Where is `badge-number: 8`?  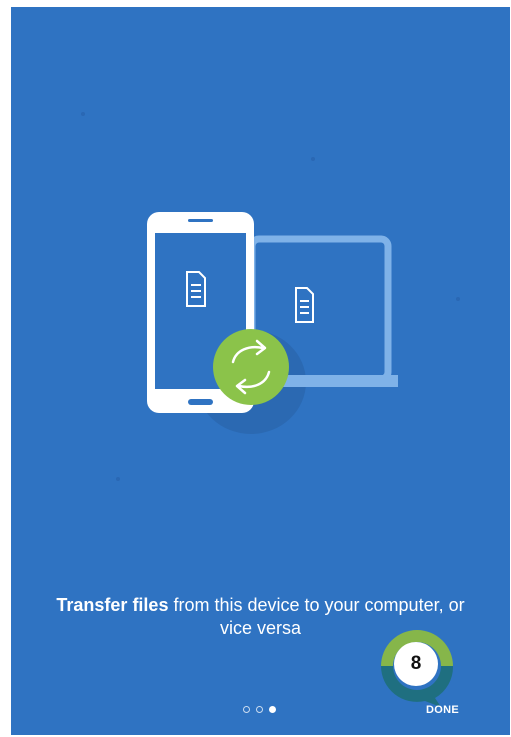
badge-number: 8 is located at coordinates (416, 663).